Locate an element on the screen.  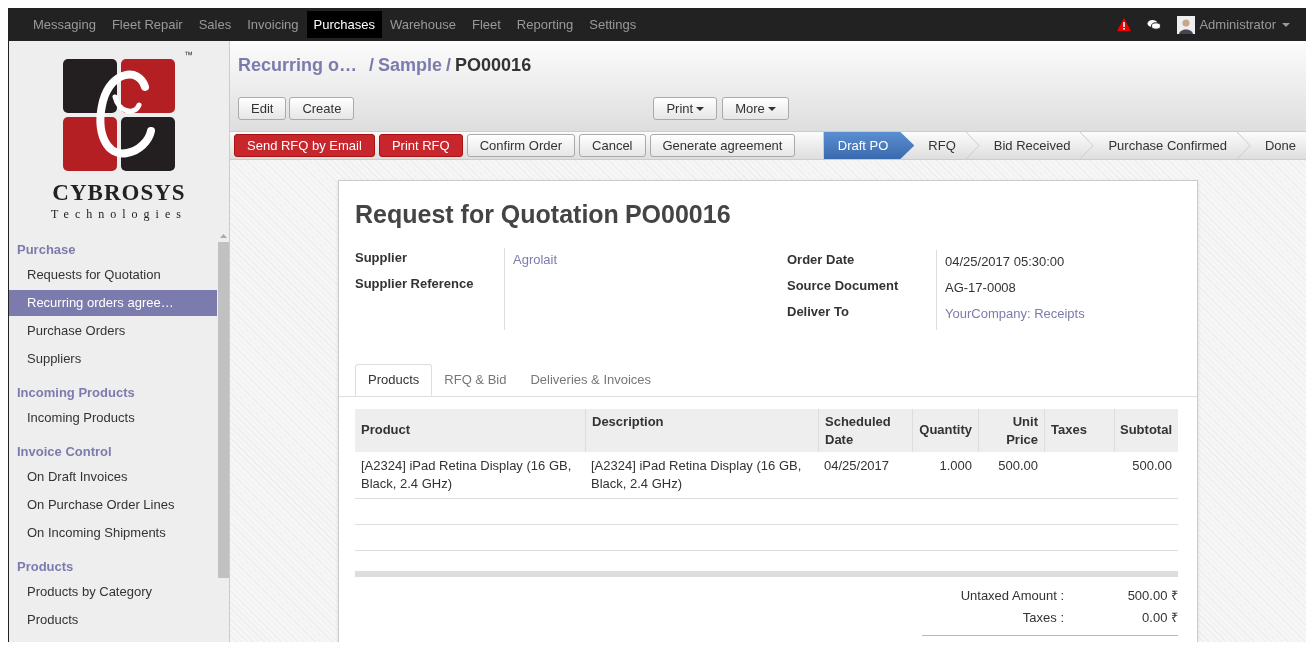
field-label: Deliver To is located at coordinates (818, 311).